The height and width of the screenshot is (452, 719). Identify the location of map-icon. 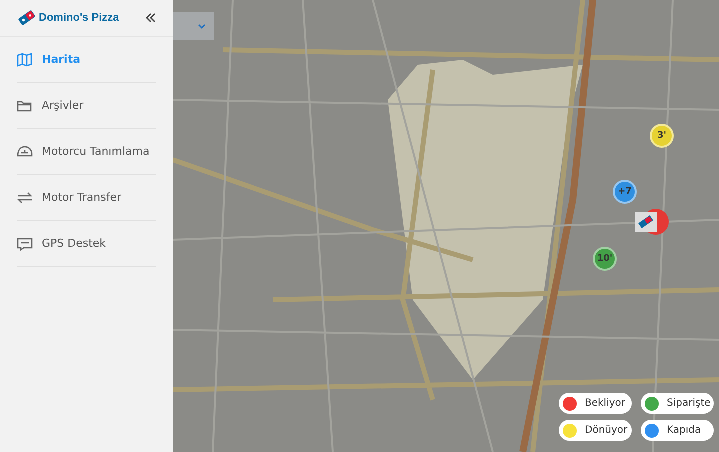
(25, 59).